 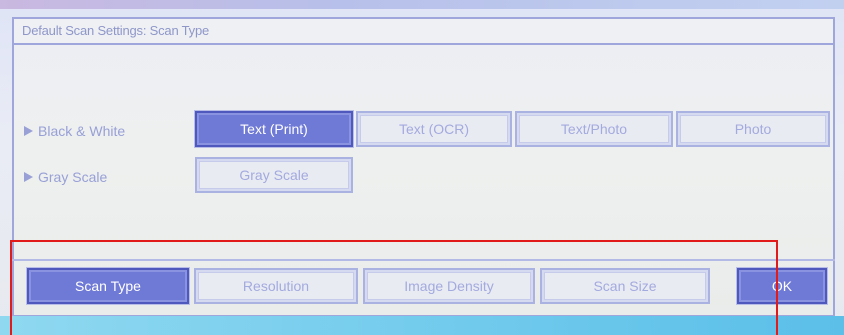 What do you see at coordinates (422, 4) in the screenshot?
I see `top-strip` at bounding box center [422, 4].